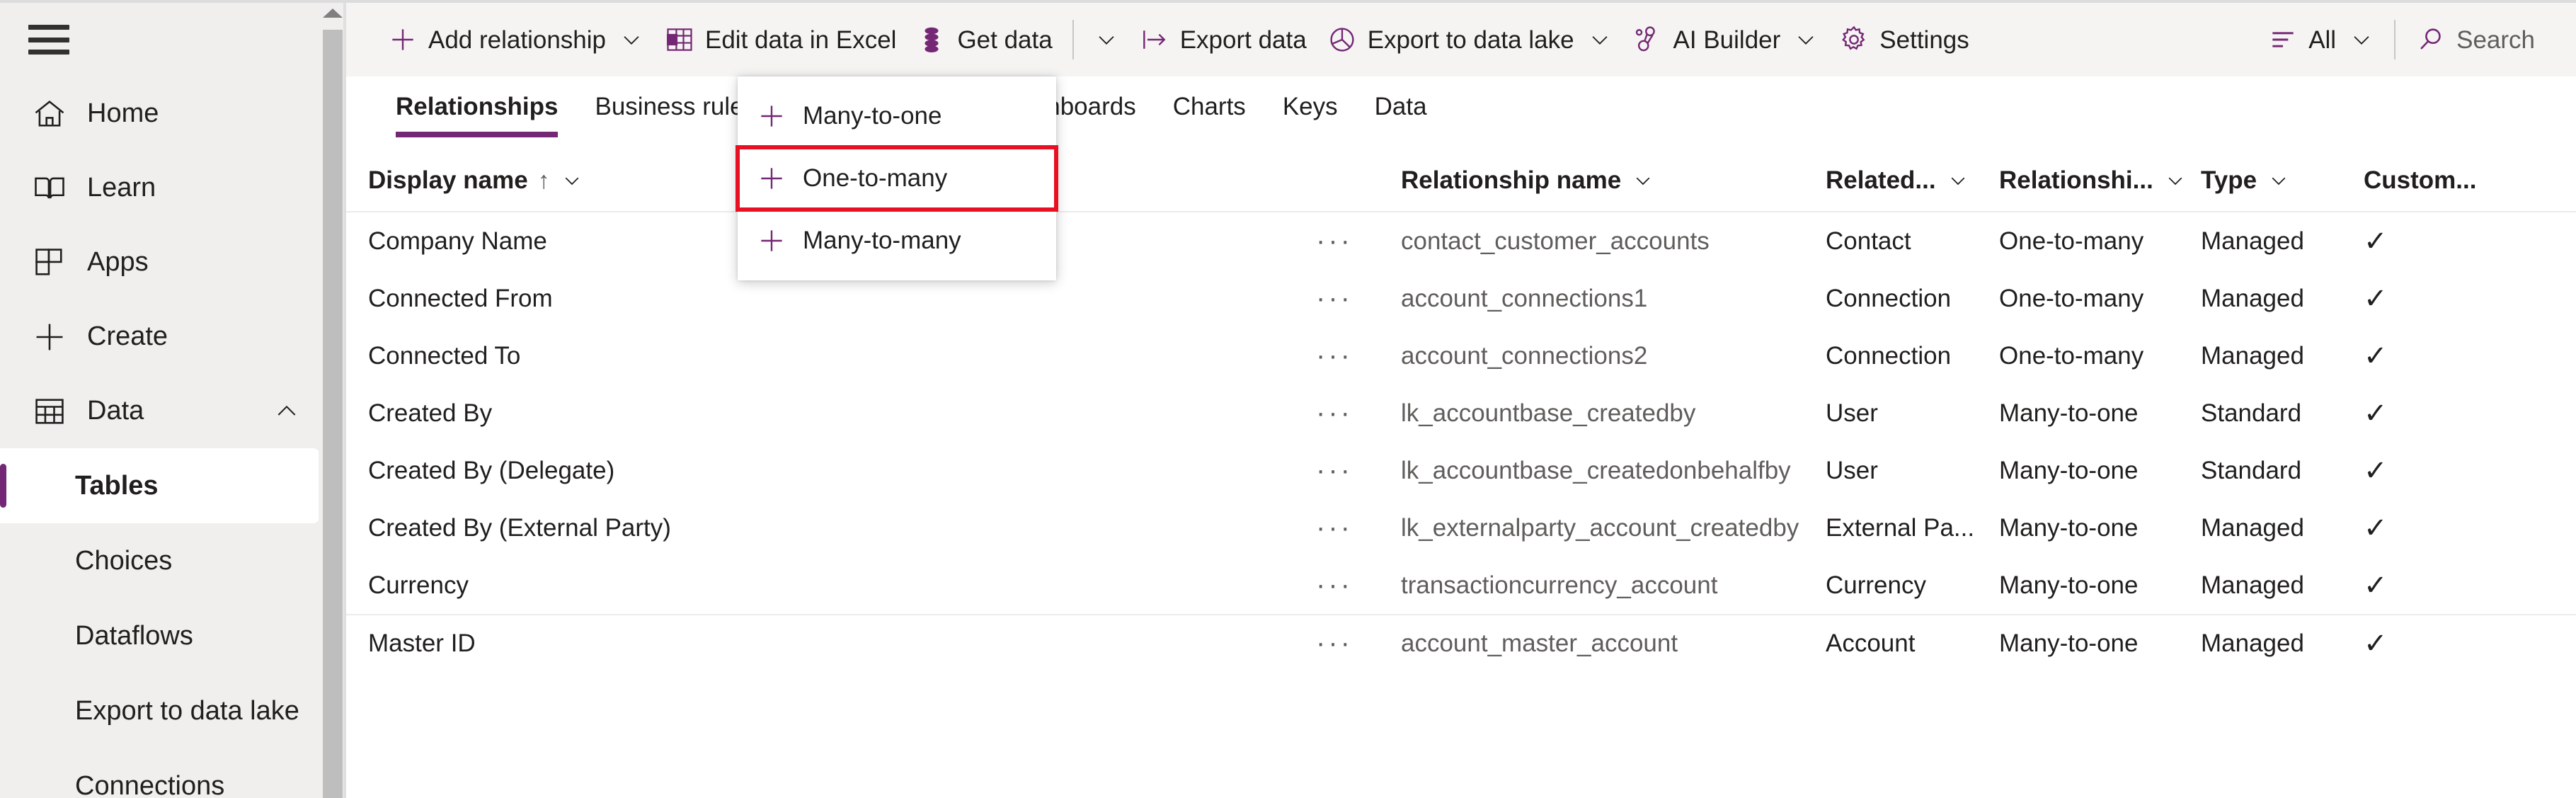 This screenshot has height=798, width=2576. What do you see at coordinates (430, 413) in the screenshot?
I see `cell-display-name: Created By` at bounding box center [430, 413].